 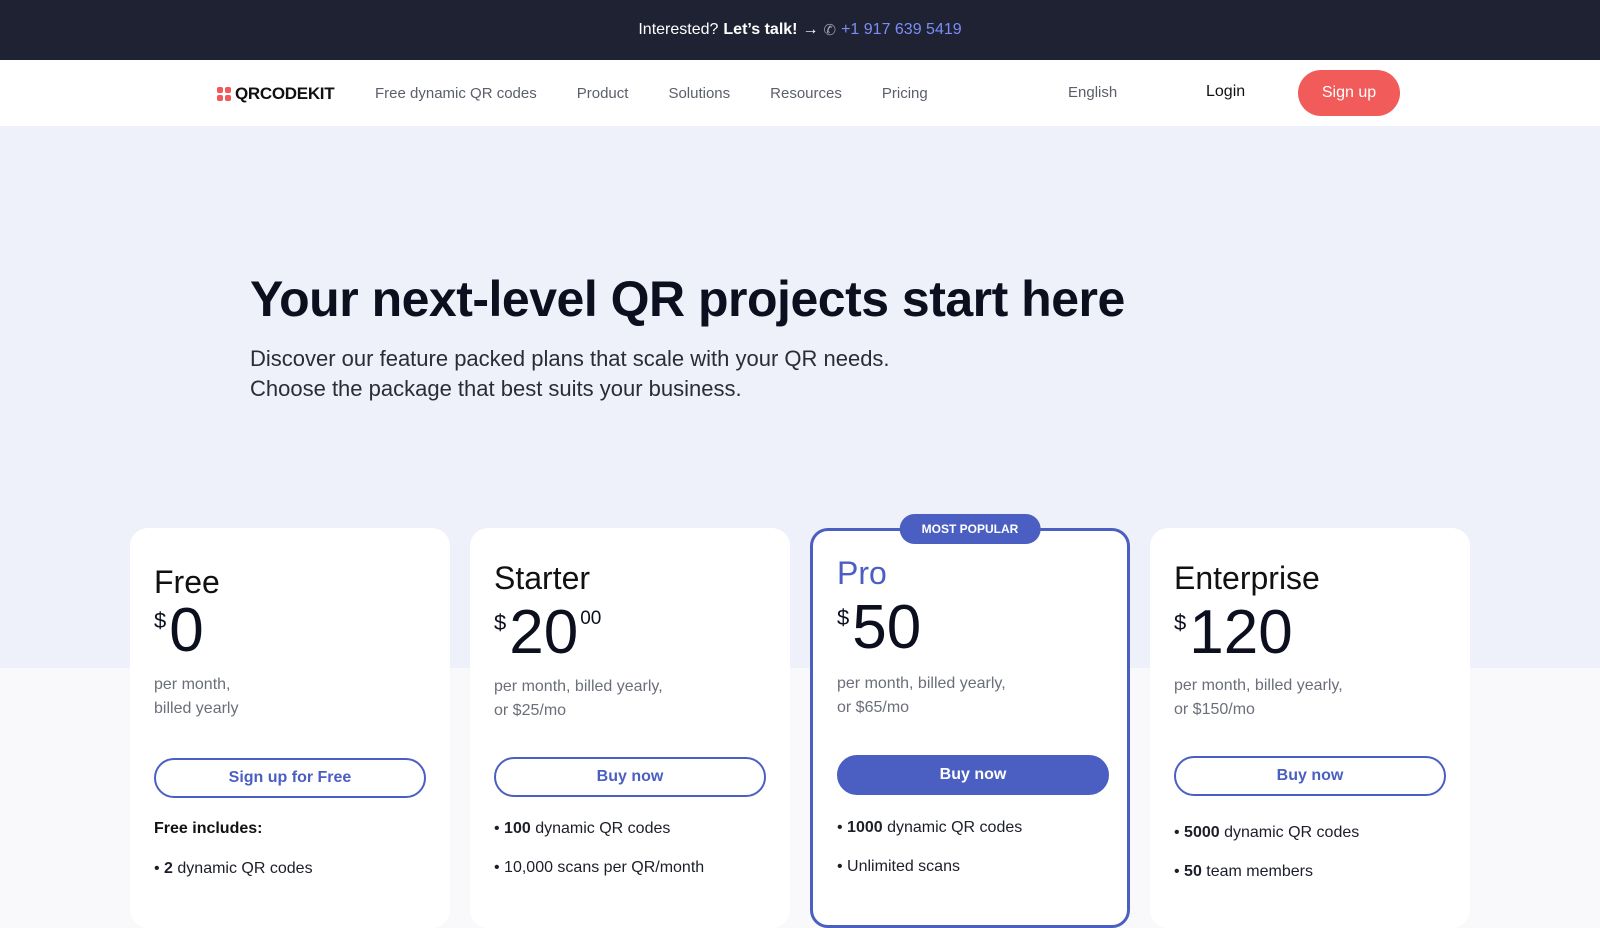 What do you see at coordinates (542, 578) in the screenshot?
I see `plan-name: Starter` at bounding box center [542, 578].